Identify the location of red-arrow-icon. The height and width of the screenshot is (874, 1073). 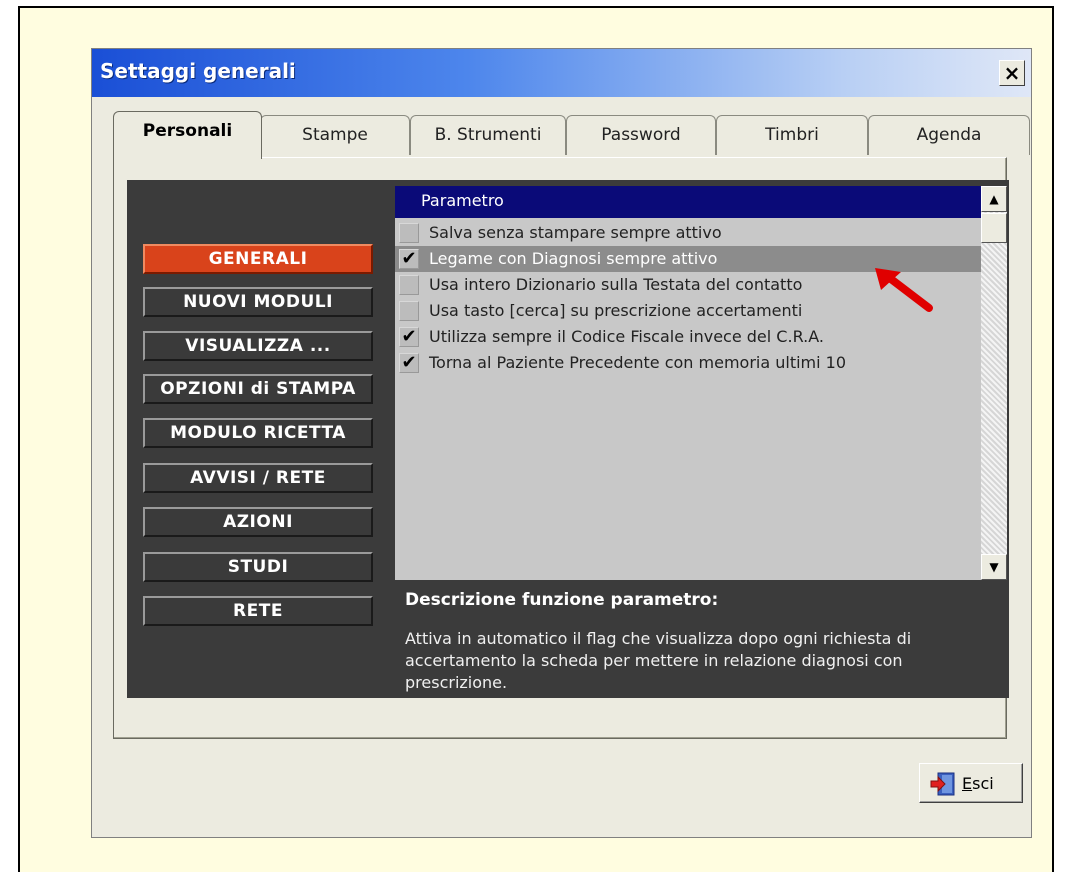
(904, 292).